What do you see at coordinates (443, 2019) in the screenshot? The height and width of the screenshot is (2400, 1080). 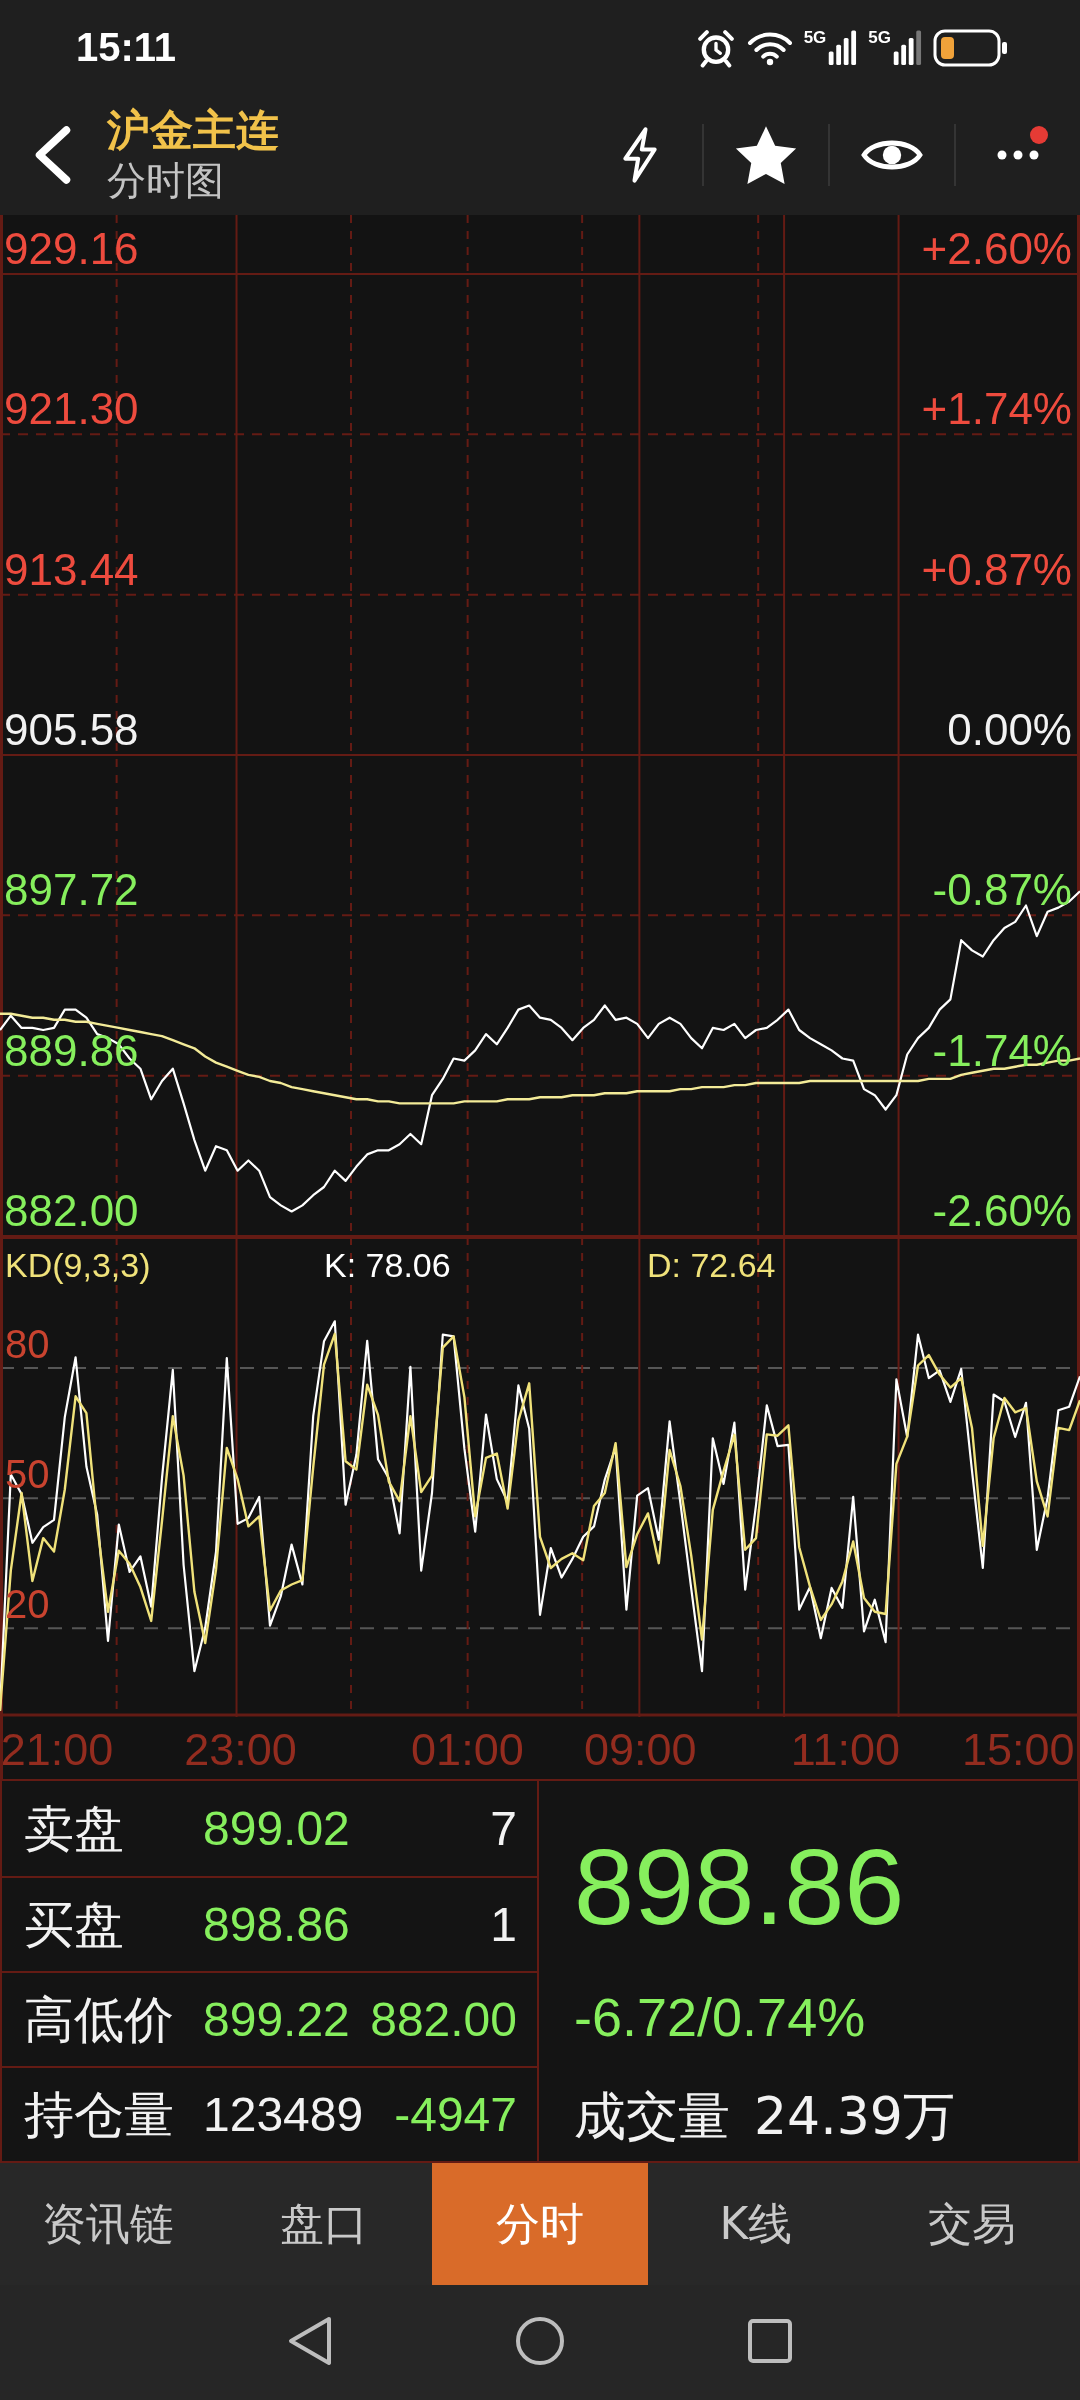 I see `quote-value: 882.00` at bounding box center [443, 2019].